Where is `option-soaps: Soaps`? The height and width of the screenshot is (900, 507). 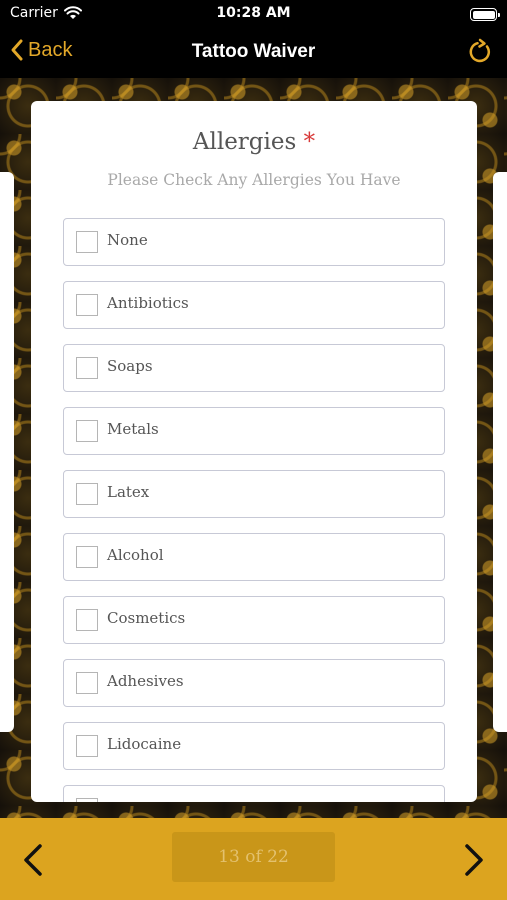 option-soaps: Soaps is located at coordinates (254, 368).